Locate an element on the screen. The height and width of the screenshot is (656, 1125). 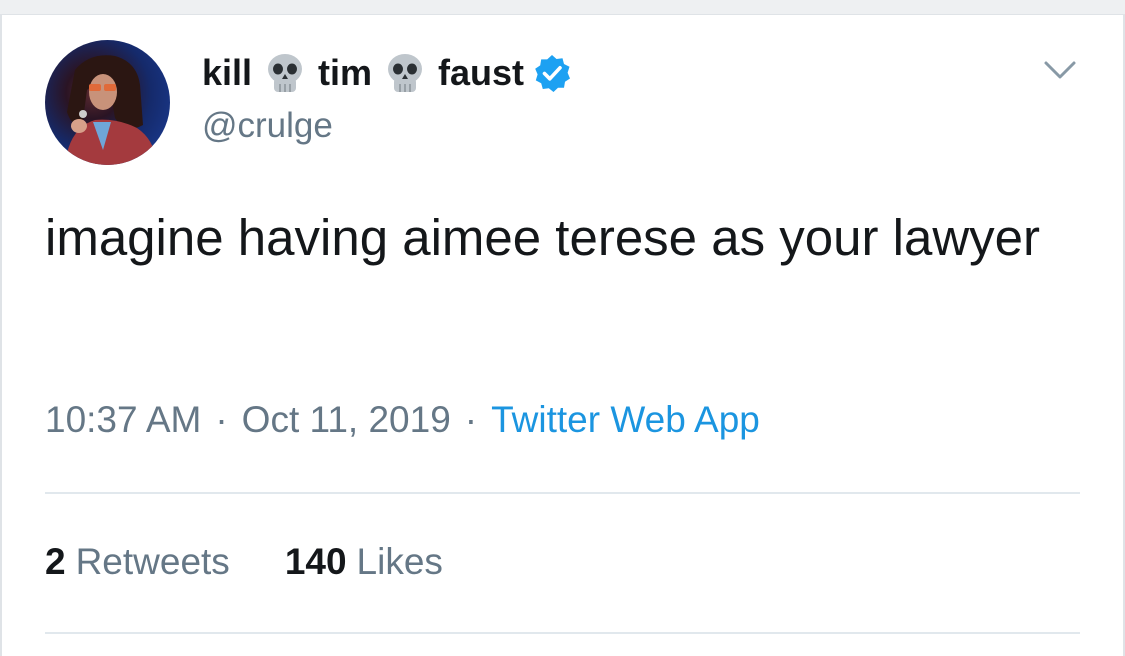
retweets-stat: 2 Retweets is located at coordinates (137, 562).